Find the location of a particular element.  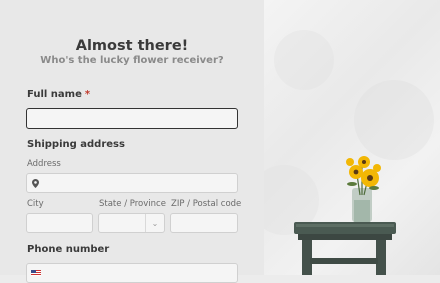

required-mark: * is located at coordinates (87, 94).